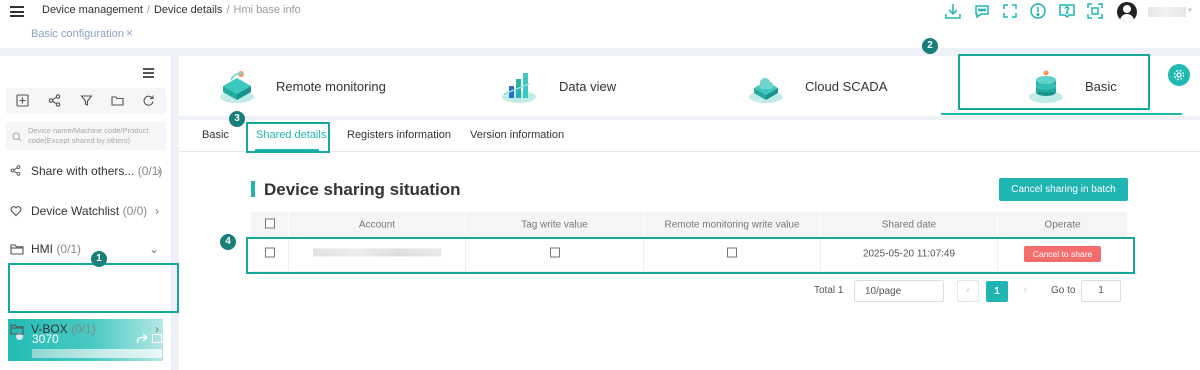 The height and width of the screenshot is (370, 1200). What do you see at coordinates (1039, 12) in the screenshot?
I see `alert-icon` at bounding box center [1039, 12].